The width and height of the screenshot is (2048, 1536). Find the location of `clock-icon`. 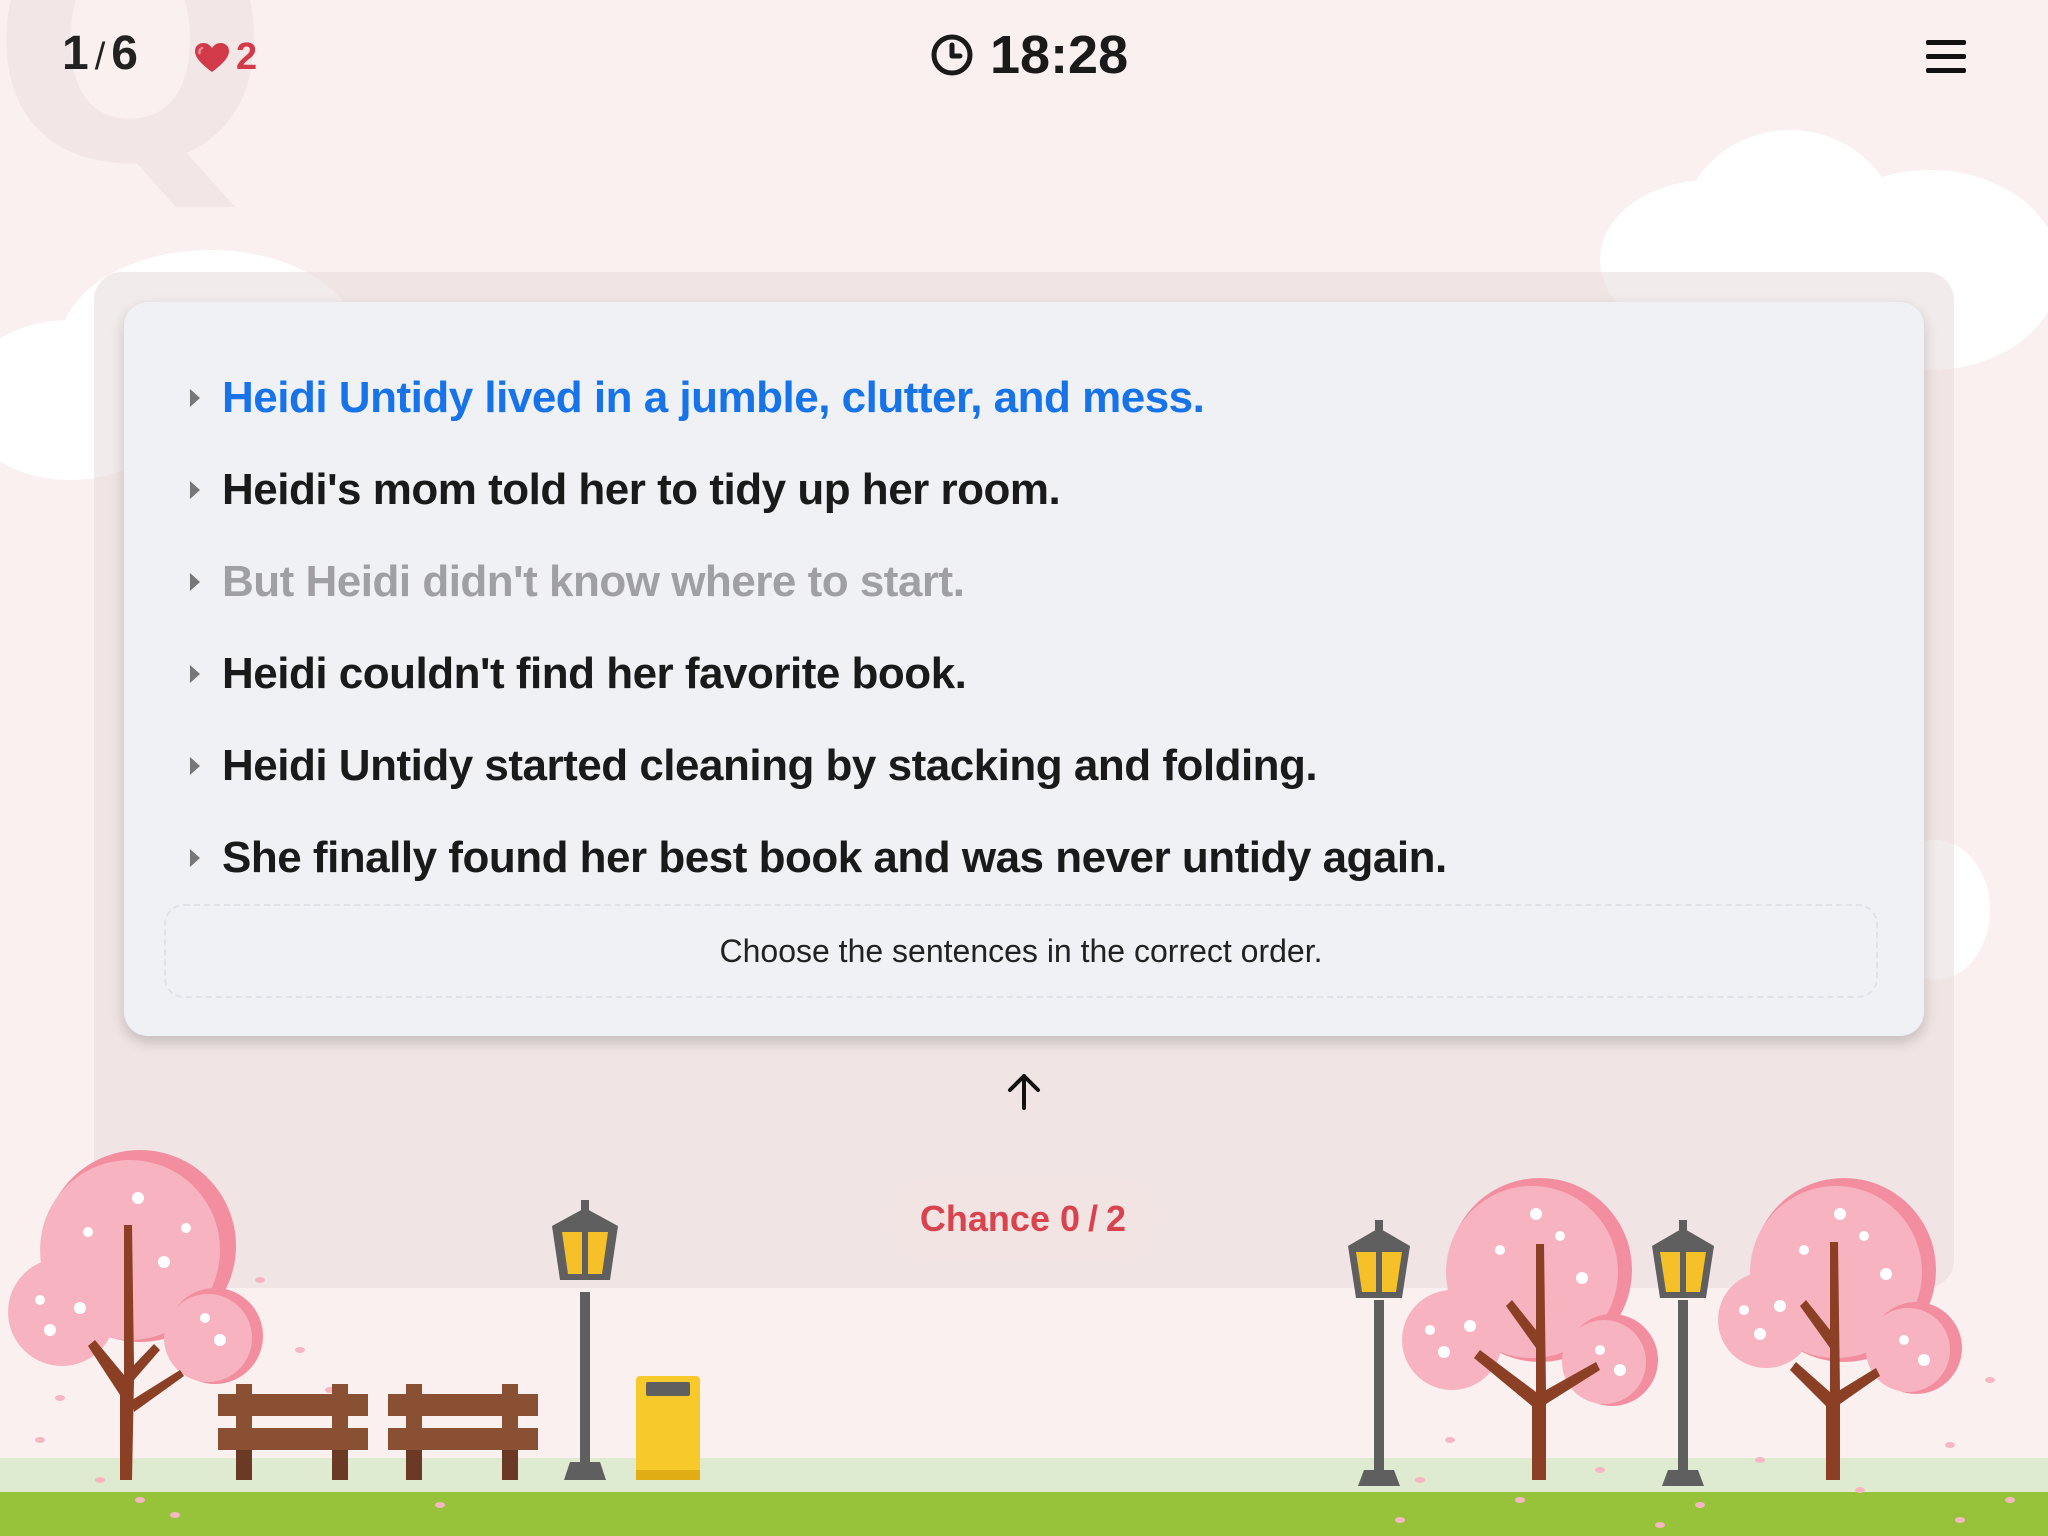

clock-icon is located at coordinates (952, 55).